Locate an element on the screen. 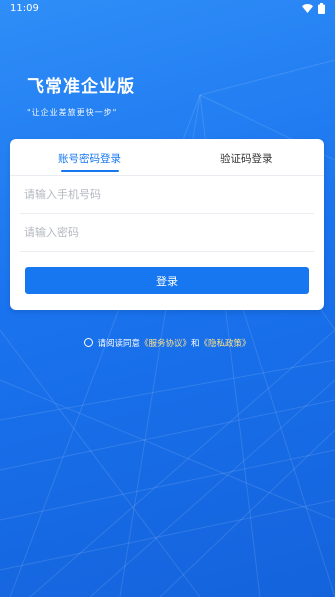 This screenshot has height=597, width=335. agreement-row: 请阅读同意《服务协议》和《隐私政策》 is located at coordinates (167, 343).